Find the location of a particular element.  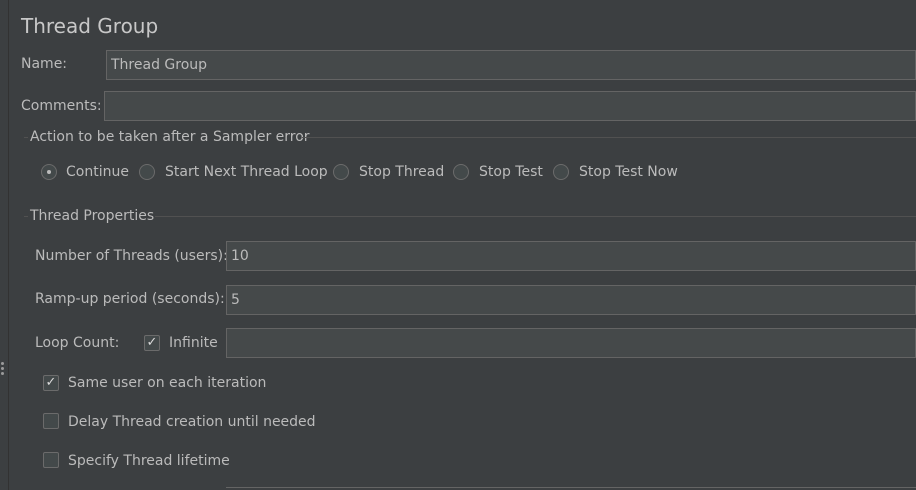

radio-stop-thread is located at coordinates (341, 172).